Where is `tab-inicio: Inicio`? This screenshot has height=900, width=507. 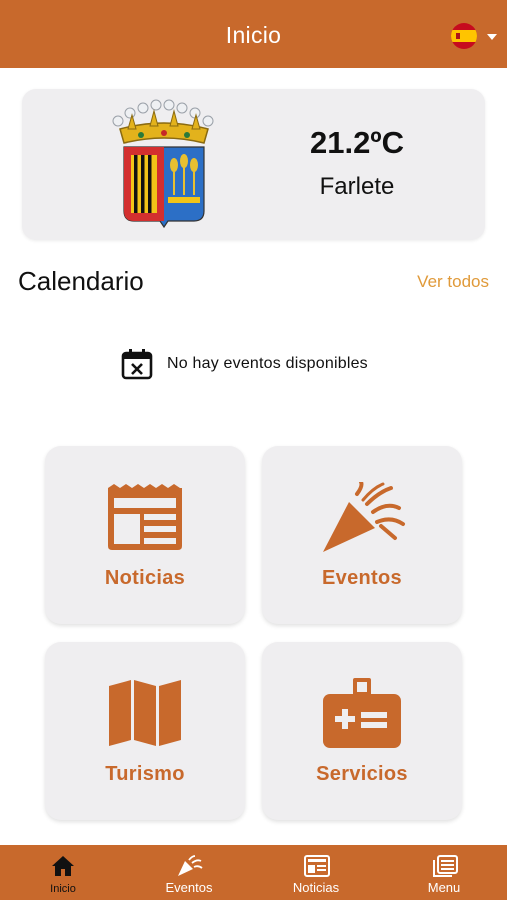
tab-inicio: Inicio is located at coordinates (63, 872).